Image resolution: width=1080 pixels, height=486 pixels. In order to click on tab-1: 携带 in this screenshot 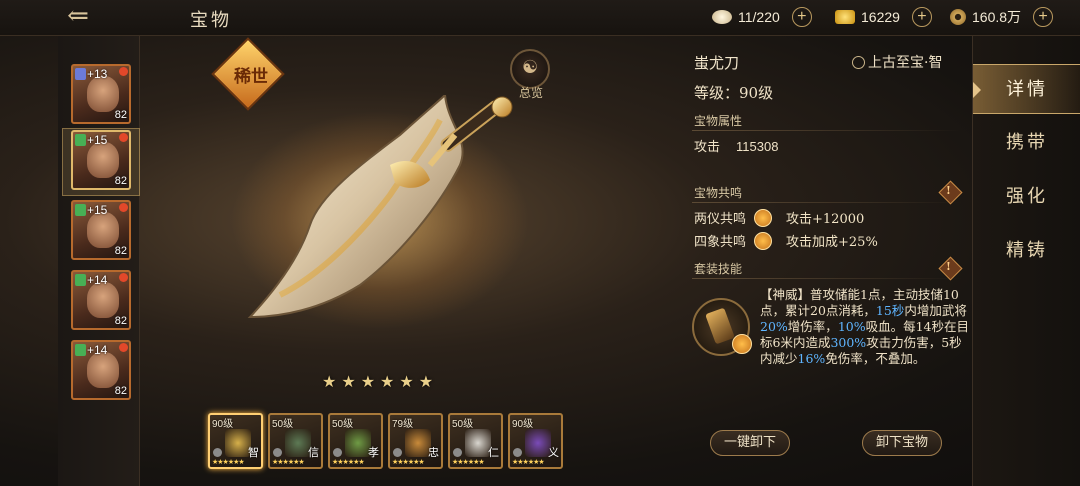, I will do `click(1026, 143)`.